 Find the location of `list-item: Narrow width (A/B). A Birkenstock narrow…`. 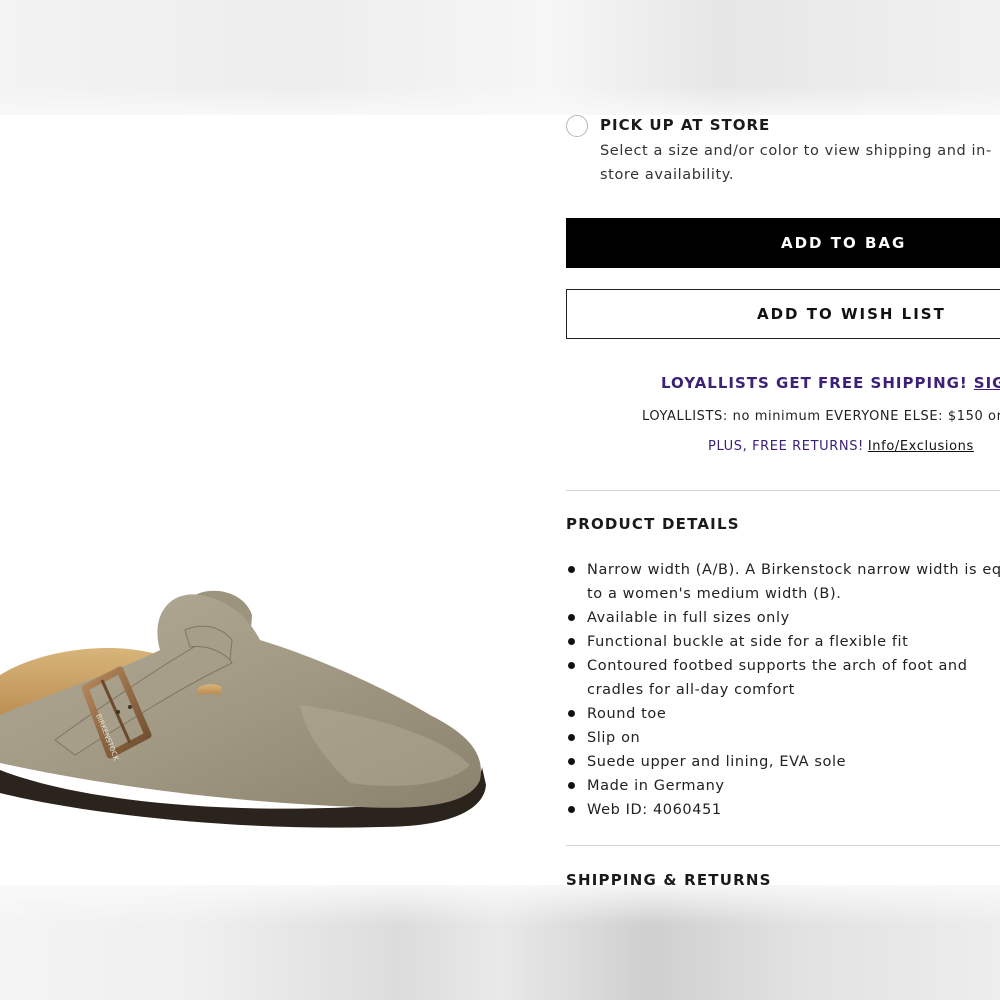

list-item: Narrow width (A/B). A Birkenstock narrow… is located at coordinates (783, 582).